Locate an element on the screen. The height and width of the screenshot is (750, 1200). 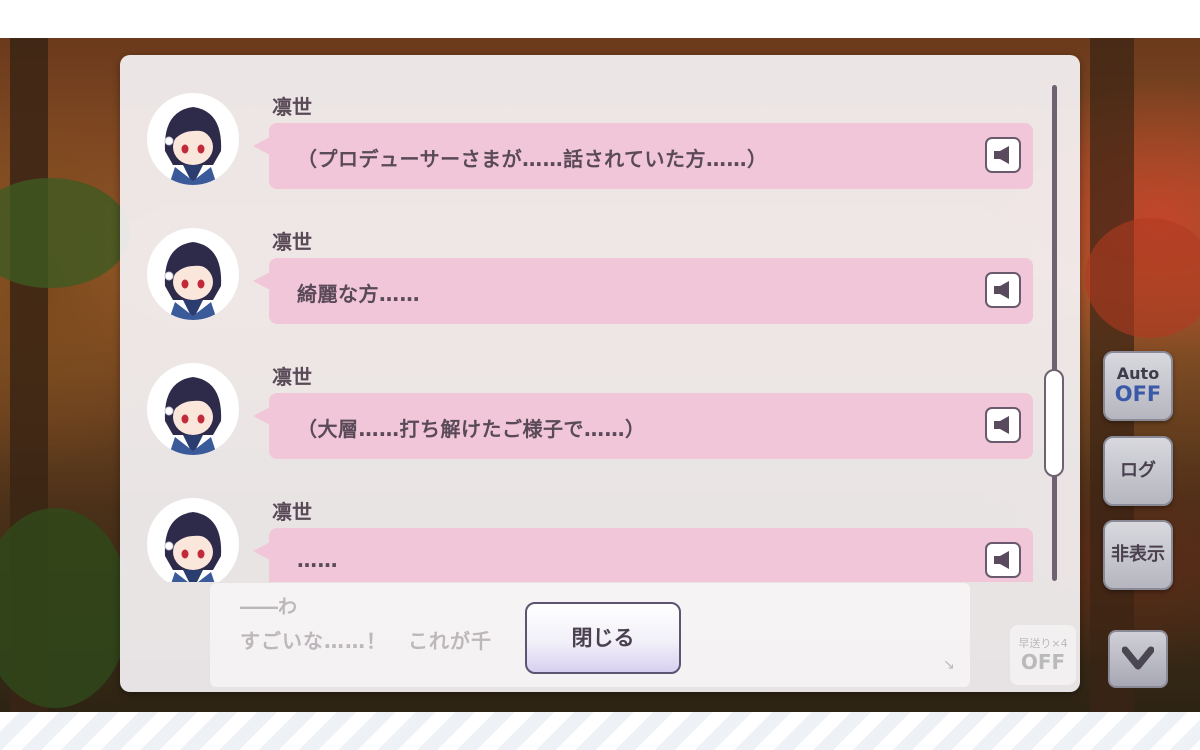
dialogue-text: （プロデューサーさまが……話されていた方……） is located at coordinates (532, 159).